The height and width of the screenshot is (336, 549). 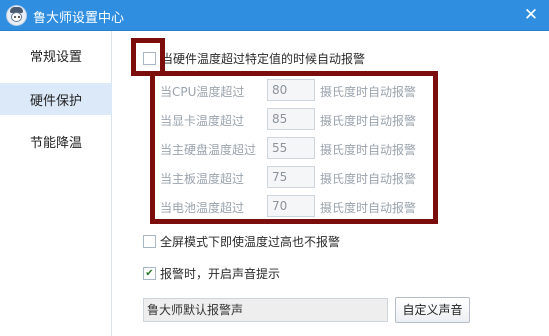 What do you see at coordinates (432, 310) in the screenshot?
I see `custom-sound-button: 自定义声音` at bounding box center [432, 310].